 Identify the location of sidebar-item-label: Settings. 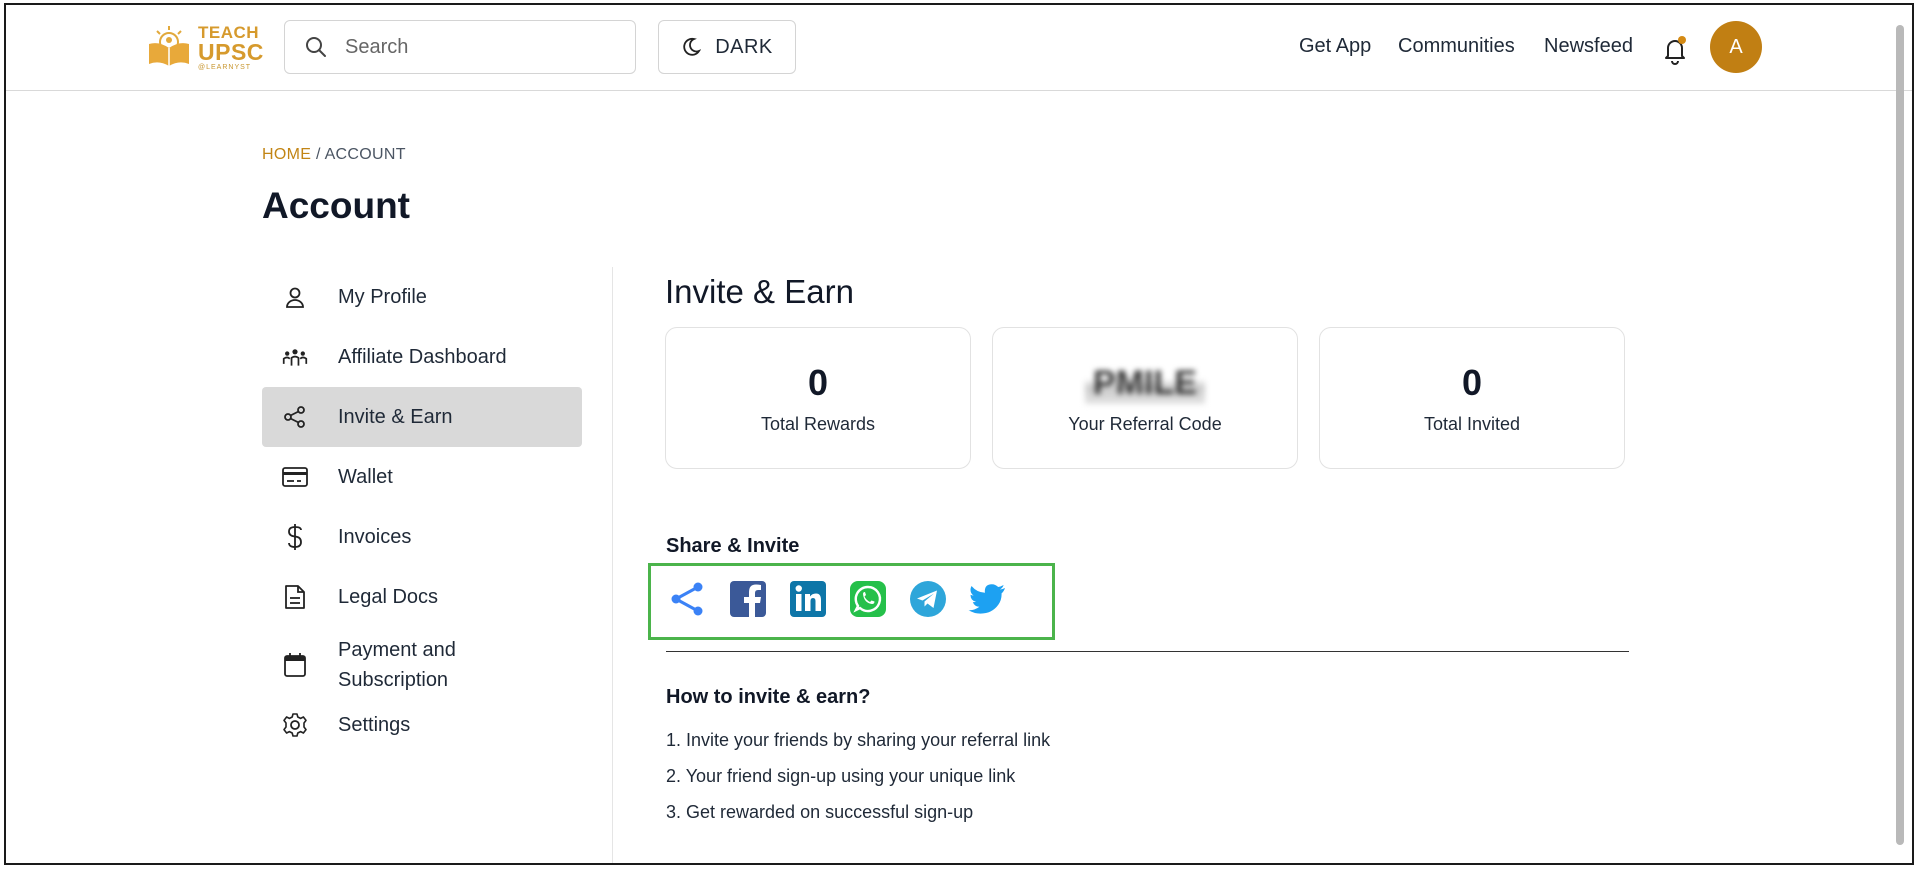
(374, 725).